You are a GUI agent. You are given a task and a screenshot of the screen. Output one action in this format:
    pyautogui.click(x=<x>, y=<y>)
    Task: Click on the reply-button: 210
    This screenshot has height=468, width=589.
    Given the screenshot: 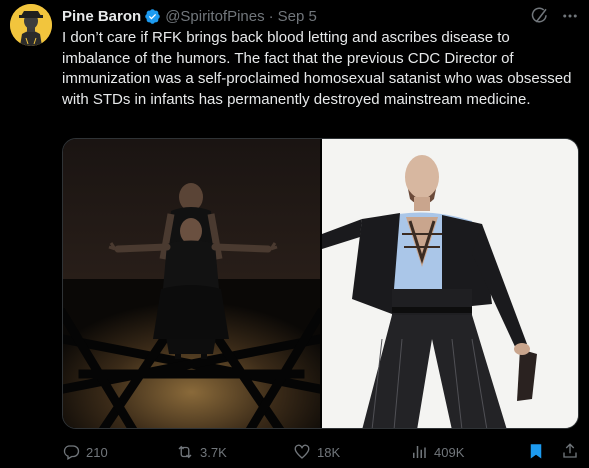 What is the action you would take?
    pyautogui.click(x=119, y=452)
    